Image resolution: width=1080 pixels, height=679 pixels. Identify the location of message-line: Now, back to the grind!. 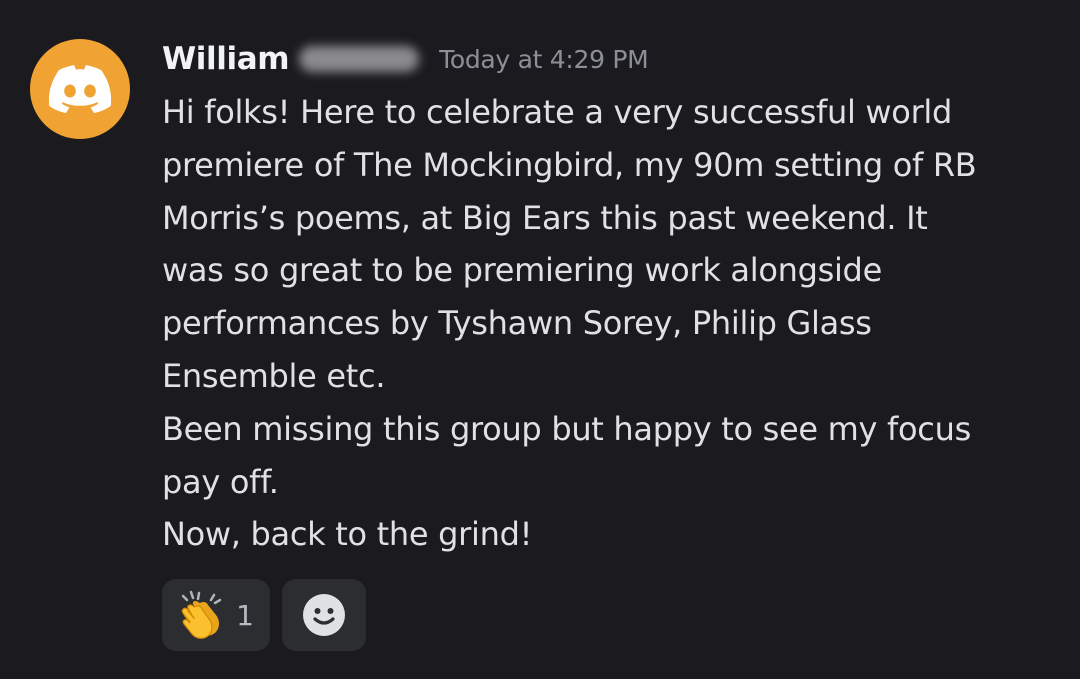
(347, 534).